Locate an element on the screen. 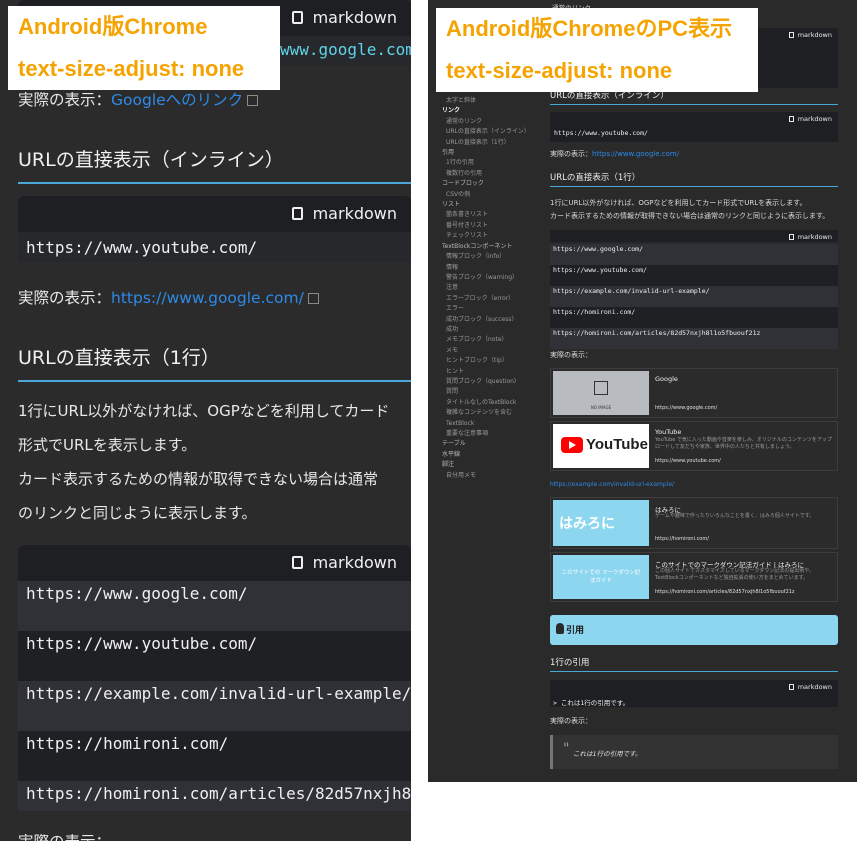  toc-item: リンク is located at coordinates (492, 111).